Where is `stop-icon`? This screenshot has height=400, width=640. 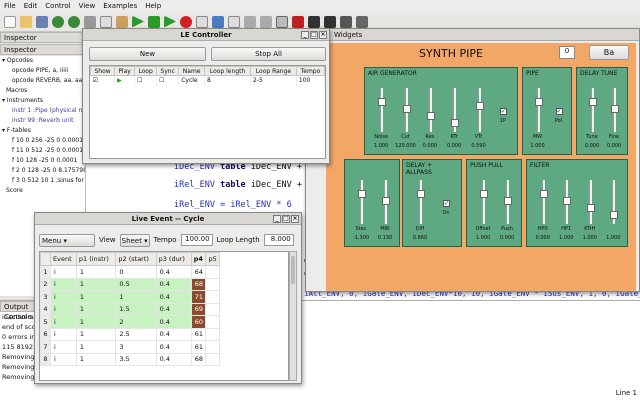 stop-icon is located at coordinates (154, 21).